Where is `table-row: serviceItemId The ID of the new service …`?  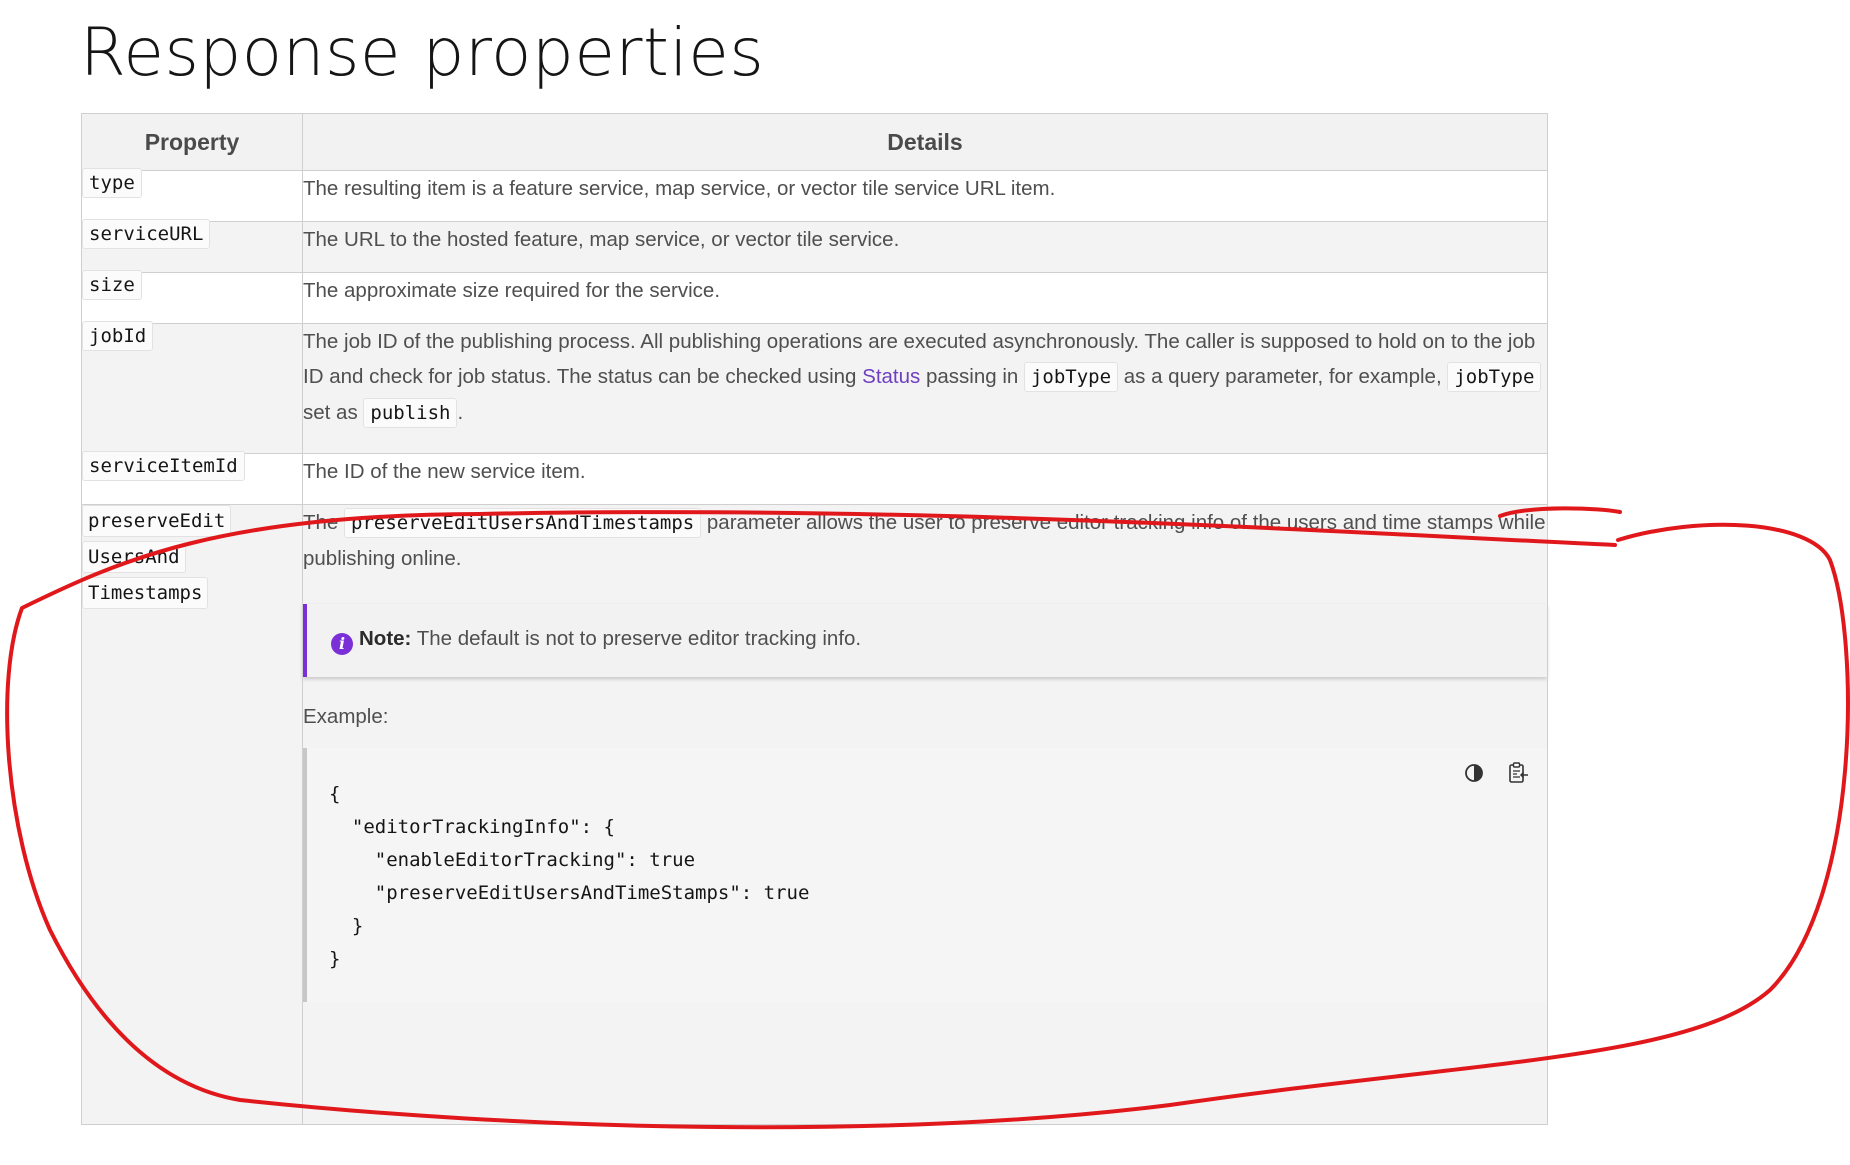
table-row: serviceItemId The ID of the new service … is located at coordinates (814, 478).